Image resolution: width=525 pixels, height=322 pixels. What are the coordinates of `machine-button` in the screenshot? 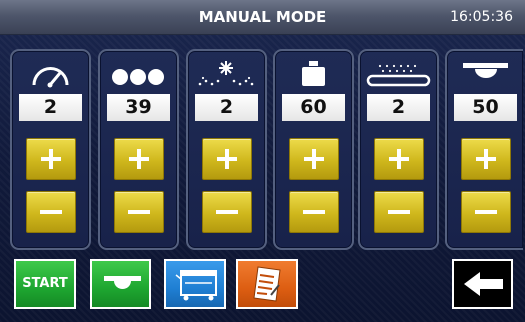 It's located at (195, 284).